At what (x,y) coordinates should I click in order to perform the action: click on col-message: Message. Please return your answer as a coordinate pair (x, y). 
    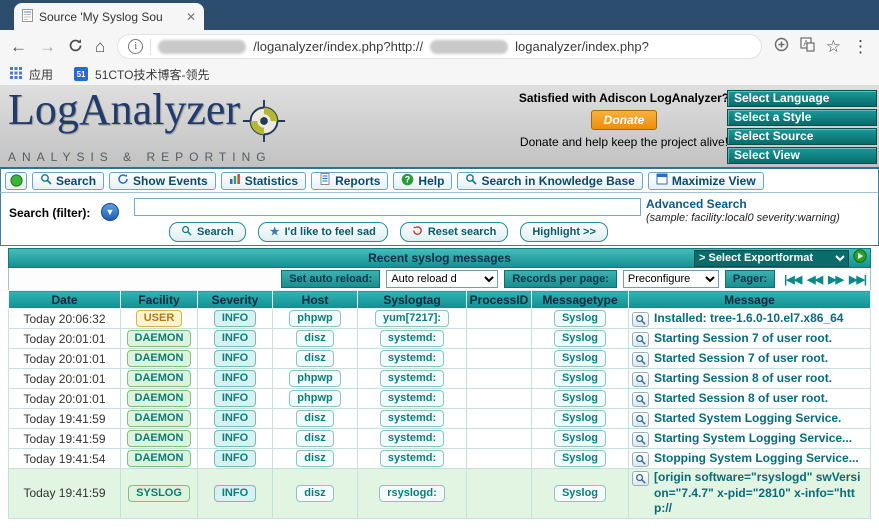
    Looking at the image, I should click on (749, 299).